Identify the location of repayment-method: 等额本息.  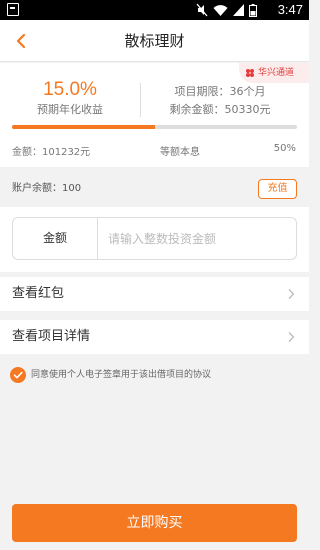
(180, 152).